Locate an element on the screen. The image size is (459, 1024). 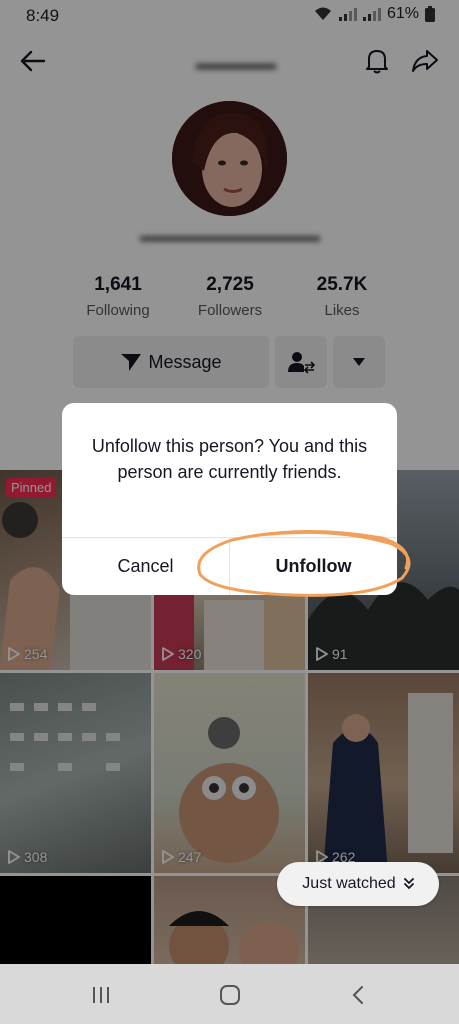
just-watched-button: Just watched is located at coordinates (358, 884).